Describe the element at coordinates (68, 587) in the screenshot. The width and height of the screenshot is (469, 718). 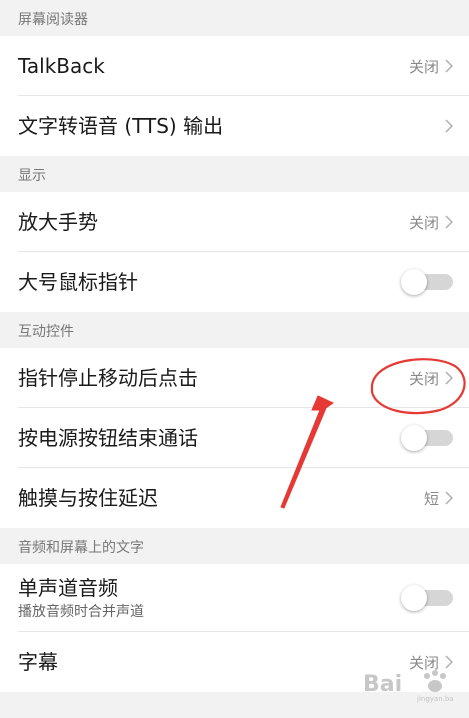
I see `row-title-mono-audio: 单声道音频` at that location.